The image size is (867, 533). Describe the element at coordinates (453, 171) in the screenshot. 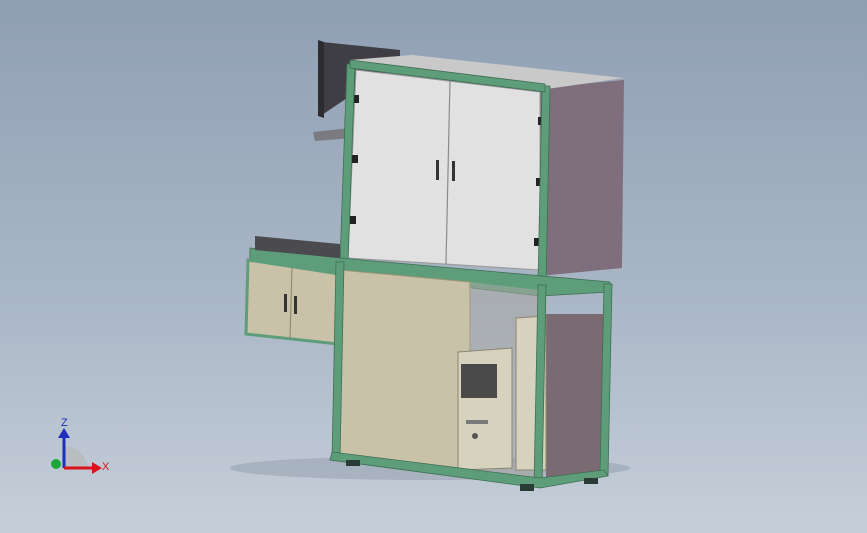

I see `upper-door-handle-right` at that location.